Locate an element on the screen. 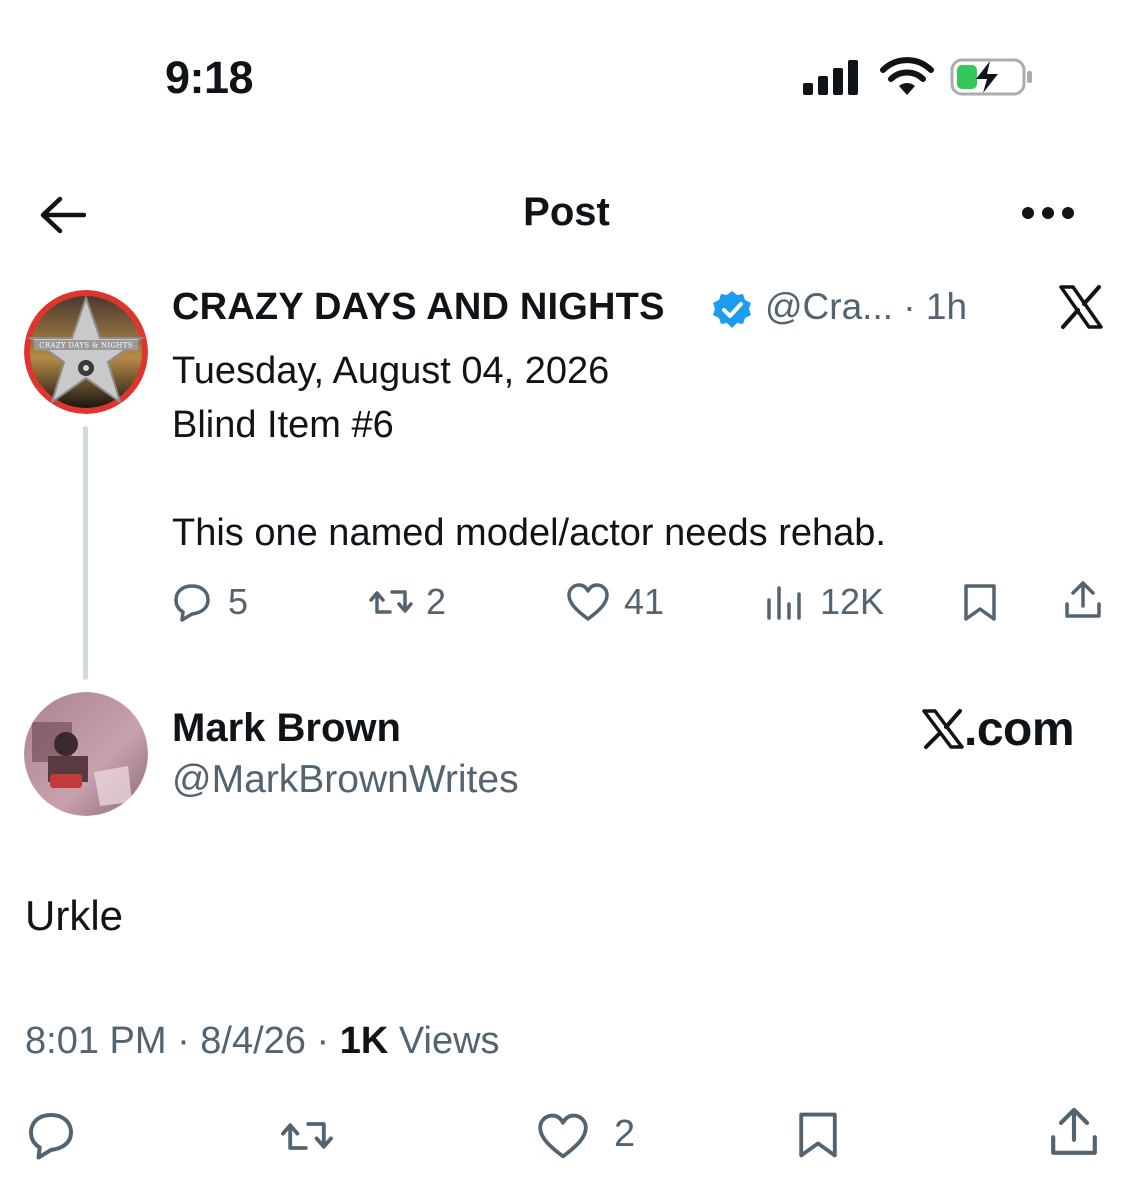 This screenshot has height=1200, width=1133. views-icon is located at coordinates (784, 602).